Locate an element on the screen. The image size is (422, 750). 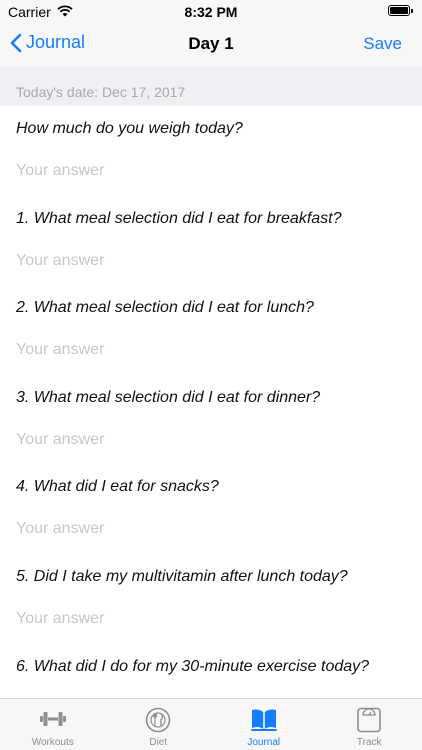
tab-label: Track is located at coordinates (369, 742).